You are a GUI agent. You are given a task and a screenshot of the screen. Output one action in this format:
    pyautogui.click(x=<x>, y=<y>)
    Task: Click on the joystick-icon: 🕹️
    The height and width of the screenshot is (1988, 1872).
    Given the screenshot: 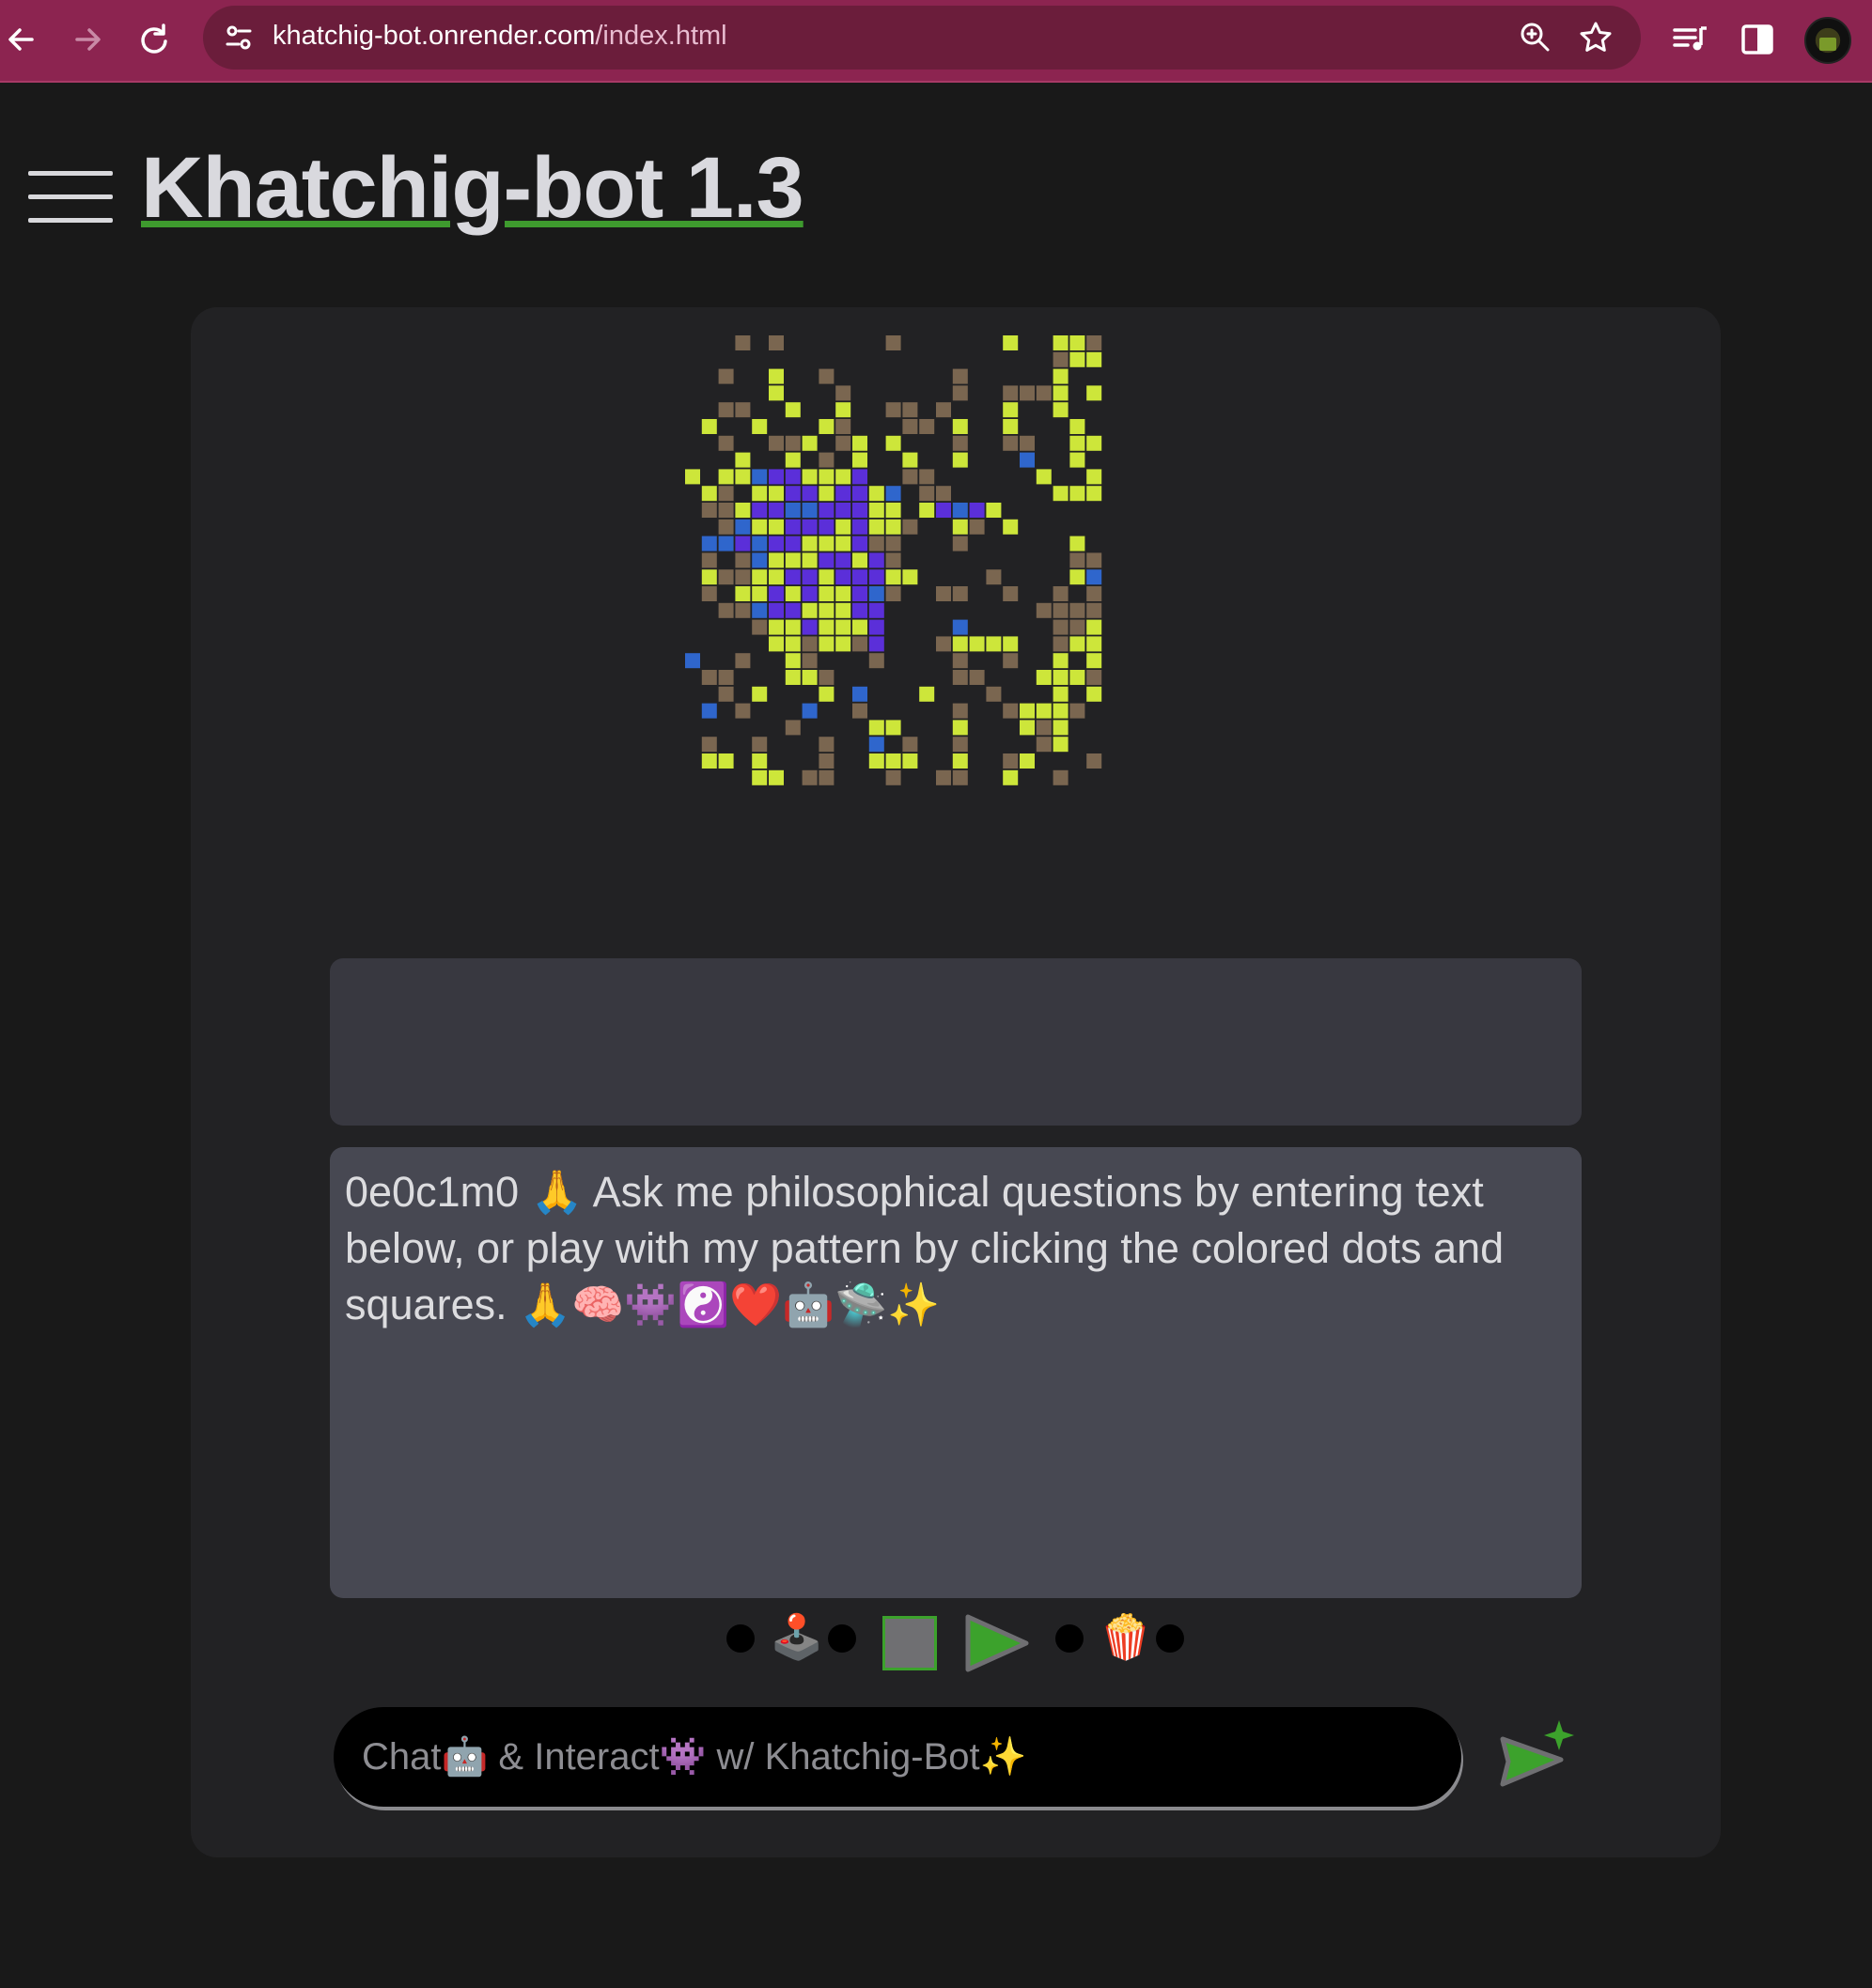 What is the action you would take?
    pyautogui.click(x=796, y=1636)
    